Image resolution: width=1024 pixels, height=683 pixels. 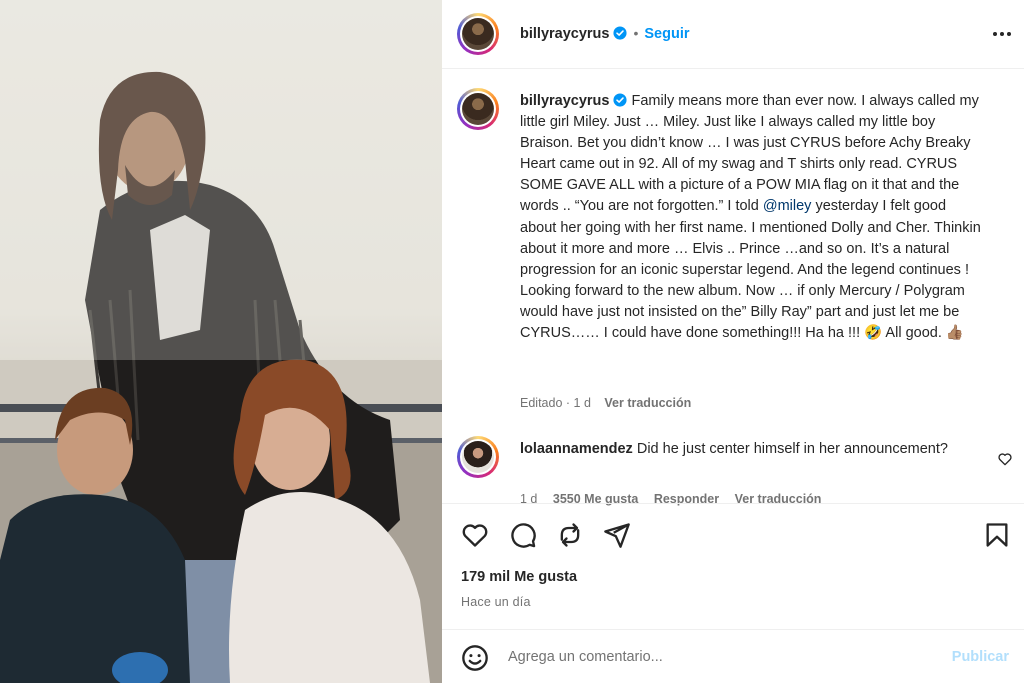 What do you see at coordinates (787, 206) in the screenshot?
I see `mention-link: @miley` at bounding box center [787, 206].